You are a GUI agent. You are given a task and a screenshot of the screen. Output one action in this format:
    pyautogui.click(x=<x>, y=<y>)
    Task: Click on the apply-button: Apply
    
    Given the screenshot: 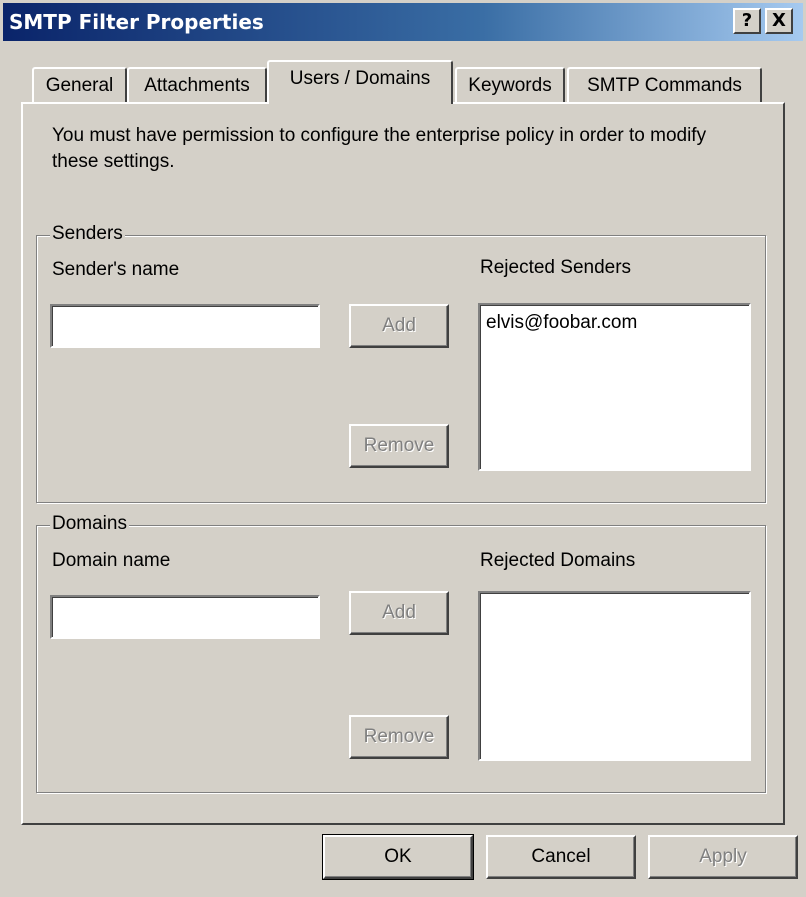 What is the action you would take?
    pyautogui.click(x=723, y=857)
    